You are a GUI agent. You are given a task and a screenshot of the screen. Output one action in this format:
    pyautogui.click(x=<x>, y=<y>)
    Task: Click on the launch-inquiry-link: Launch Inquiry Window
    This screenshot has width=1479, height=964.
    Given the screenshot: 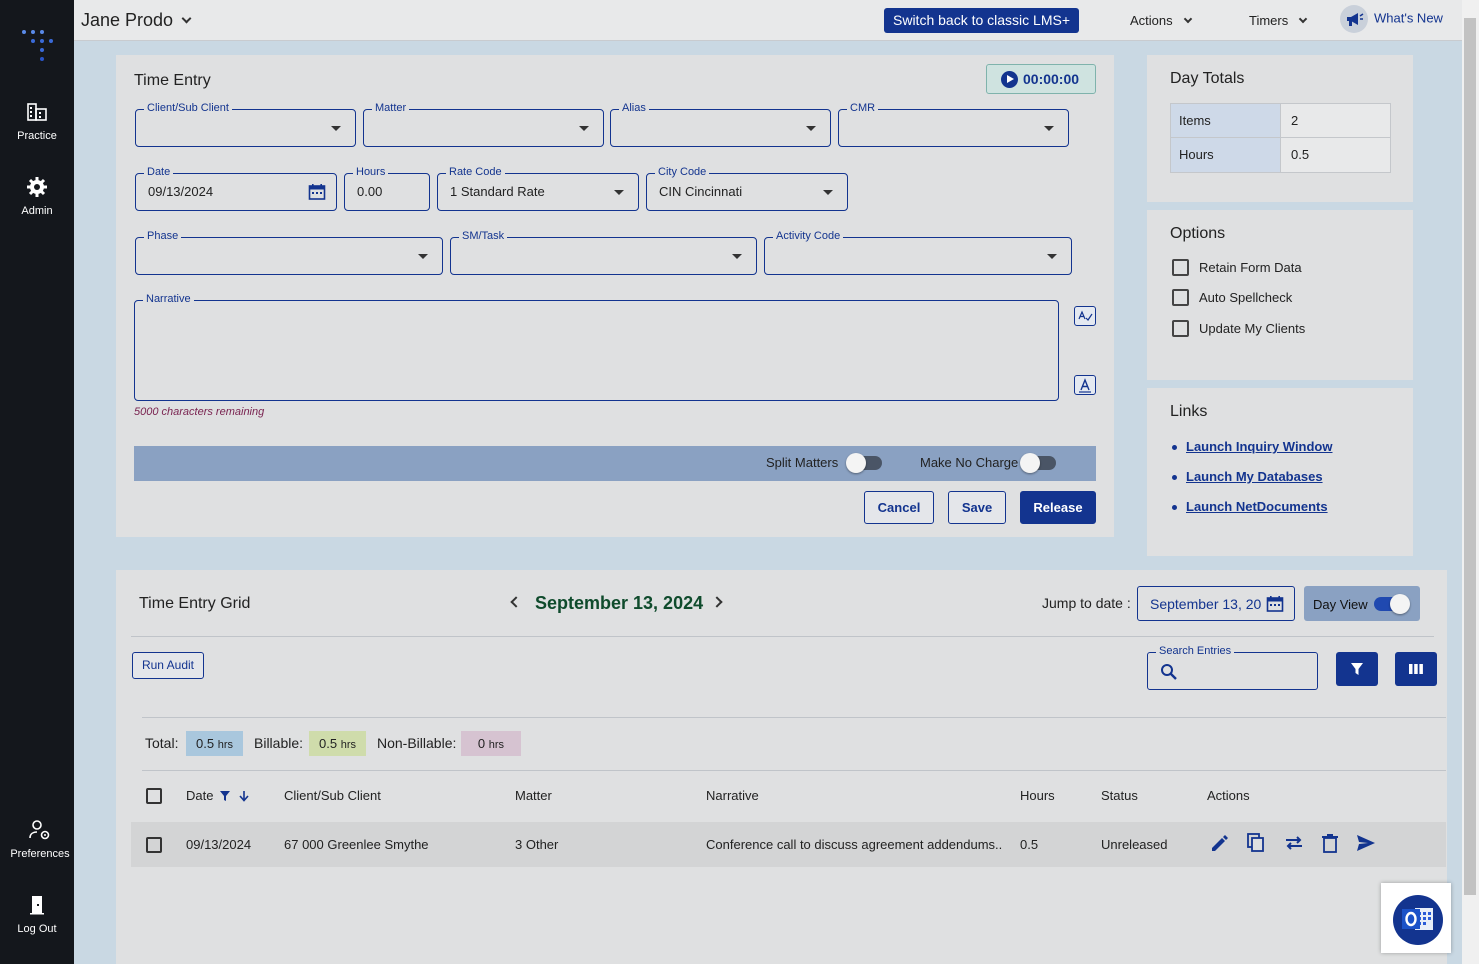 What is the action you would take?
    pyautogui.click(x=1251, y=454)
    